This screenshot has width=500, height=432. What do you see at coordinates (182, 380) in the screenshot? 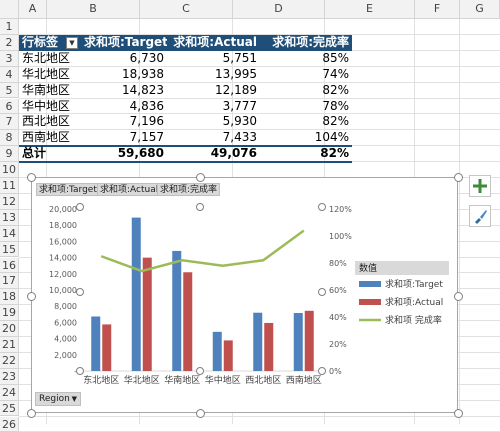
I see `x-category-label: 华南地区` at bounding box center [182, 380].